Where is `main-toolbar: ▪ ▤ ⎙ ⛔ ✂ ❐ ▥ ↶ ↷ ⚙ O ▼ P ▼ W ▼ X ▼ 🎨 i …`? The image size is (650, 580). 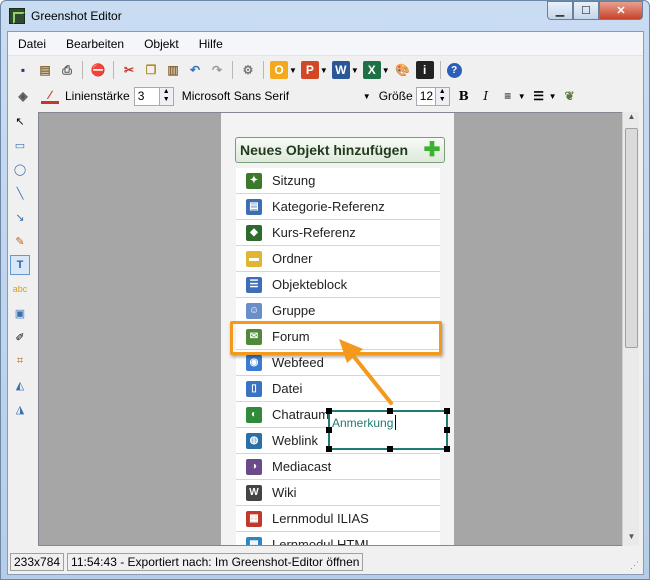 main-toolbar: ▪ ▤ ⎙ ⛔ ✂ ❐ ▥ ↶ ↷ ⚙ O ▼ P ▼ W ▼ X ▼ 🎨 i … is located at coordinates (325, 70).